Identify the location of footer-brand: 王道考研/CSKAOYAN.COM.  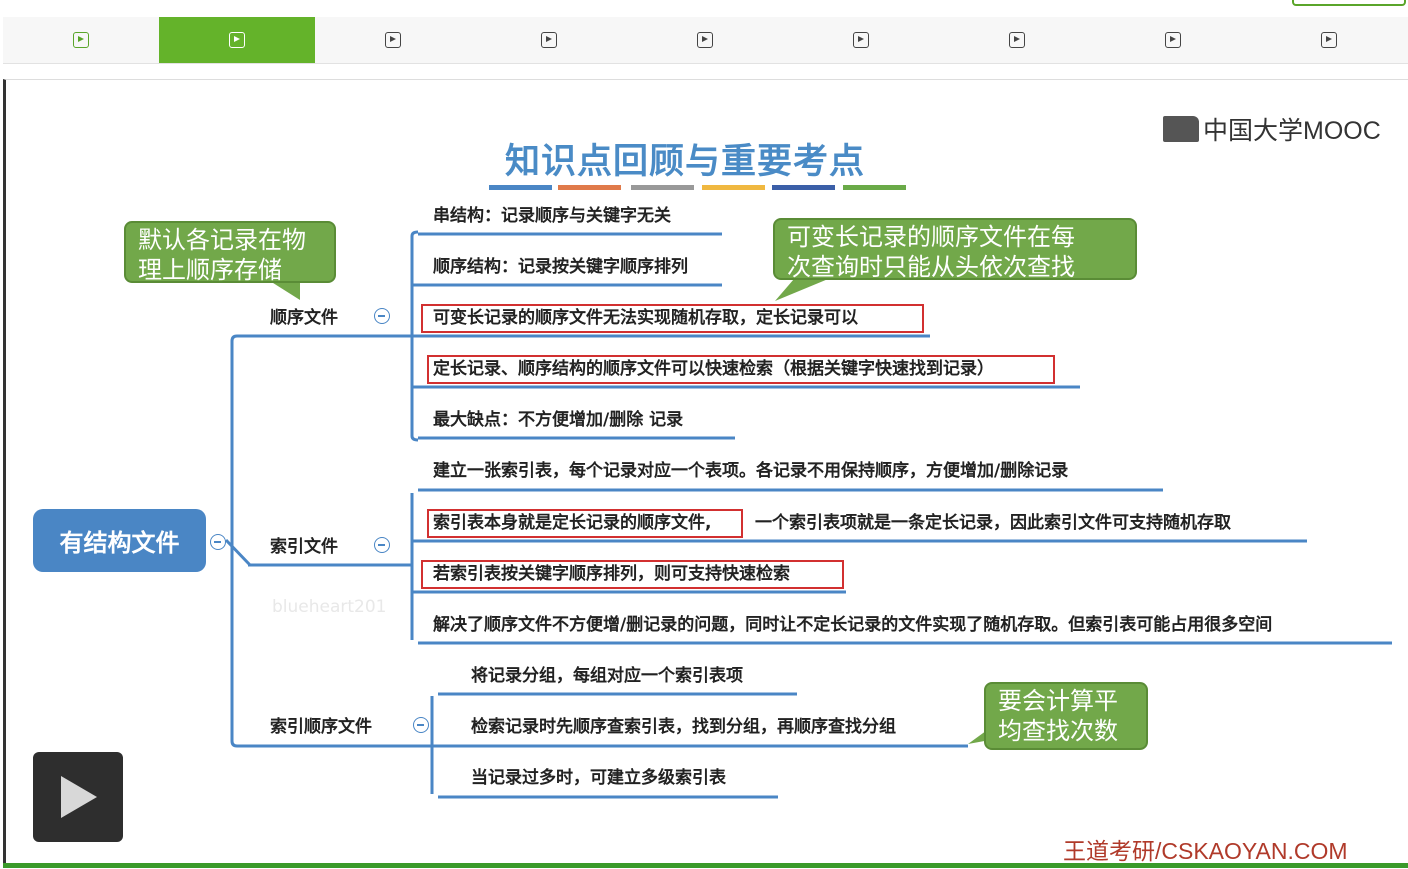
(1205, 851).